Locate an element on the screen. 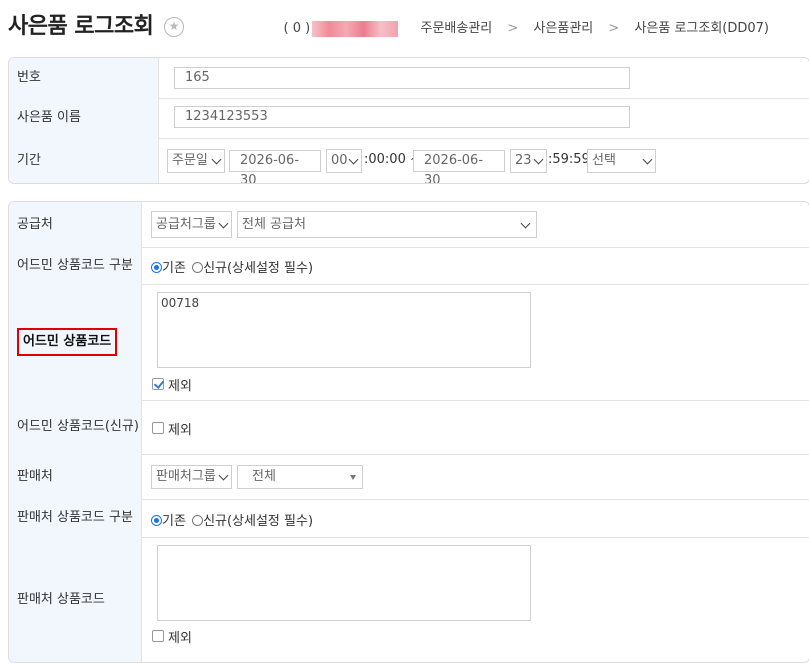  supplier-group-select: 공급처그룹 is located at coordinates (191, 224).